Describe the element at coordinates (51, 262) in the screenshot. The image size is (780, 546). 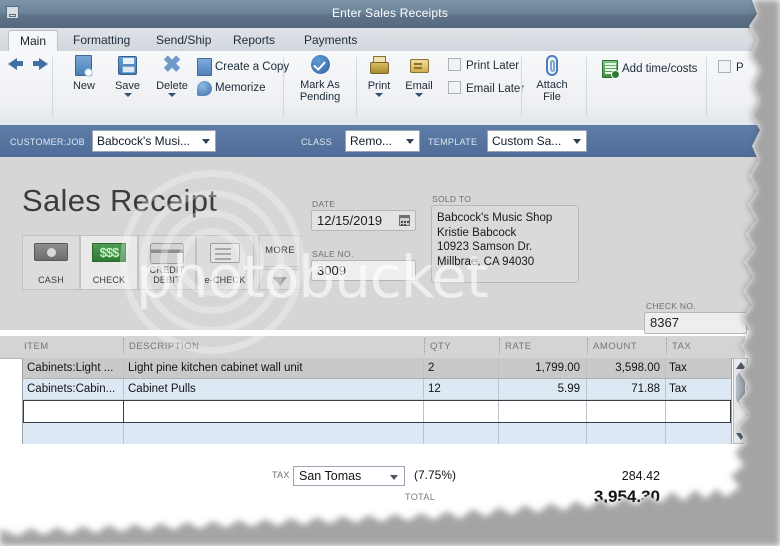
I see `payment-method-cash: CASH` at that location.